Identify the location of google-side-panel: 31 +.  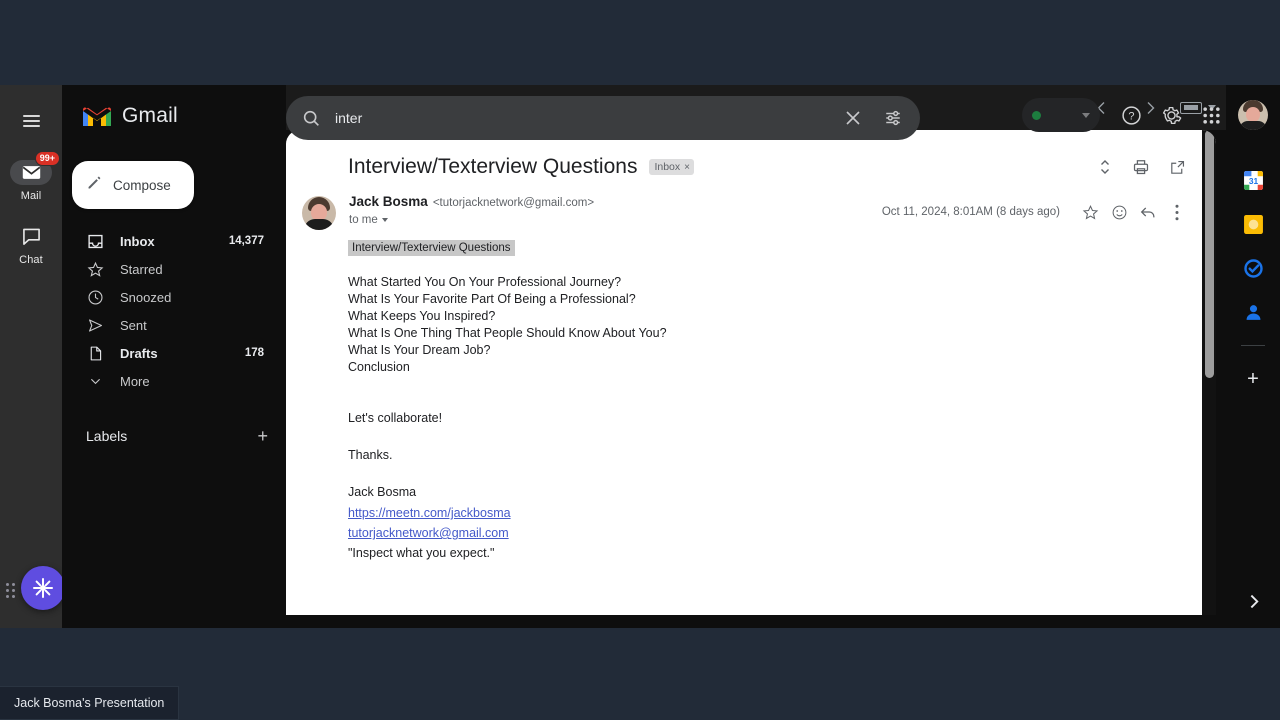
(1253, 387).